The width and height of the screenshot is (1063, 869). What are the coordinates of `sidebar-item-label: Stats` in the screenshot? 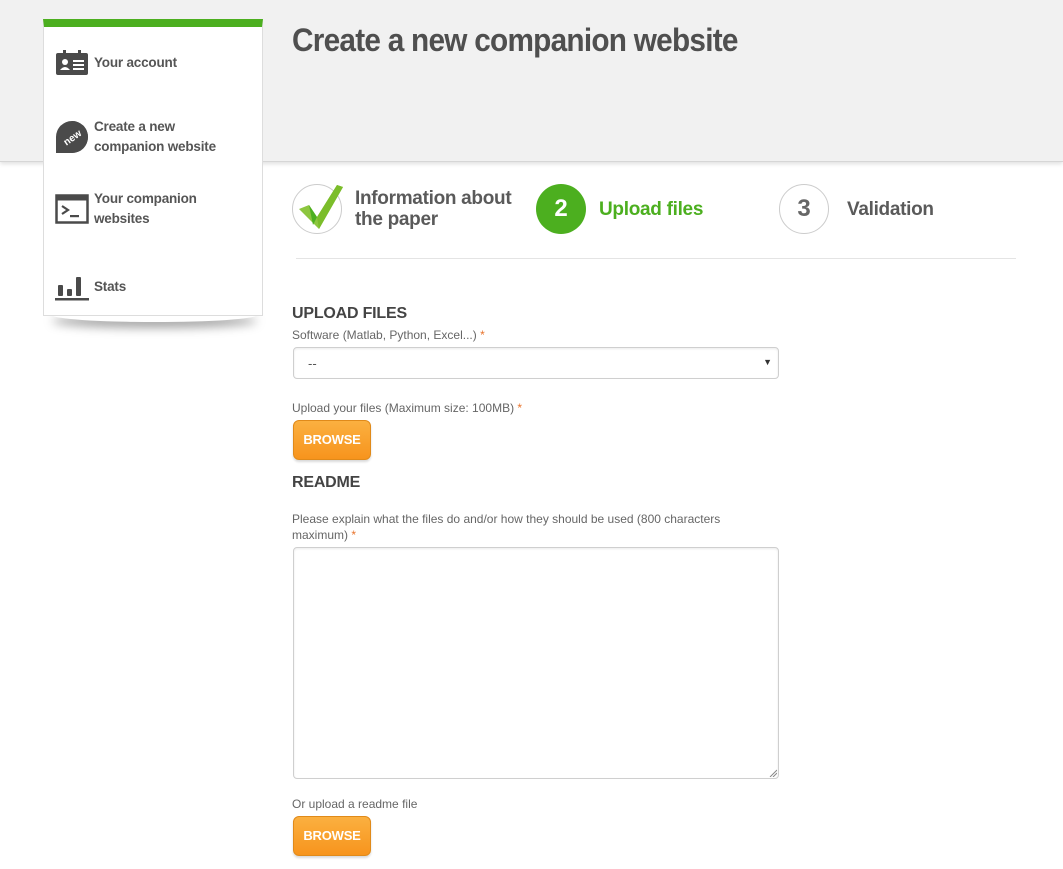 It's located at (110, 286).